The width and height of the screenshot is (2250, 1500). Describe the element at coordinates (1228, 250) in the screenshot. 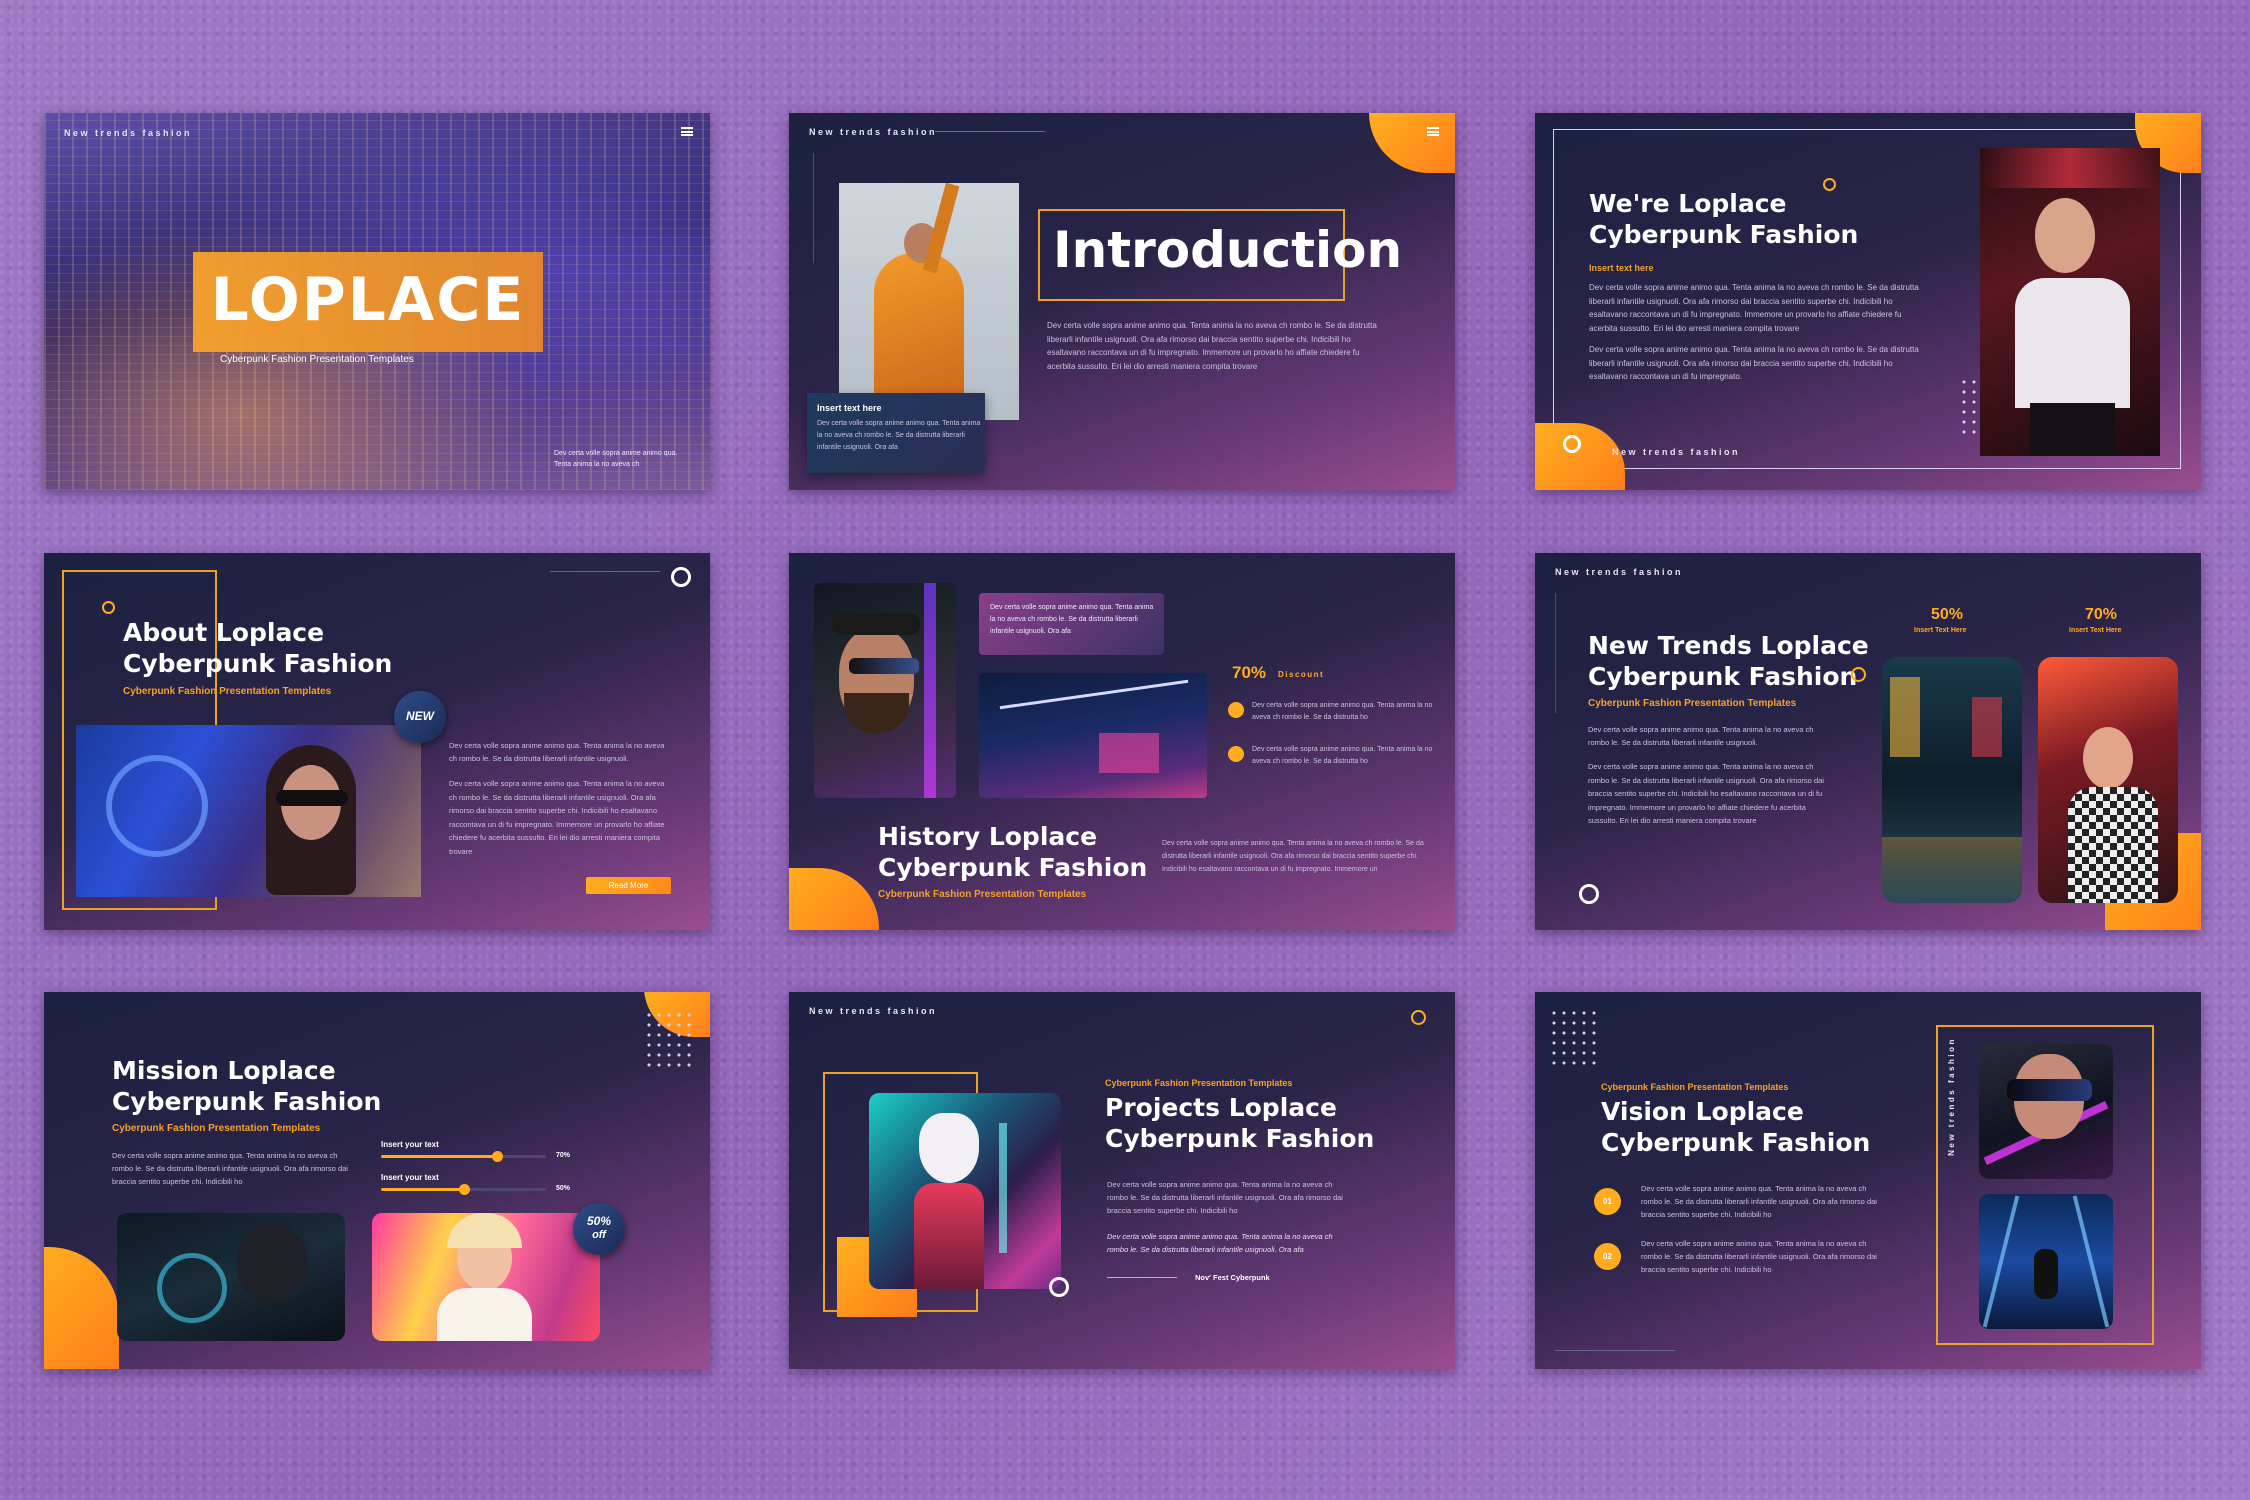

I see `intro-title: Introduction` at that location.